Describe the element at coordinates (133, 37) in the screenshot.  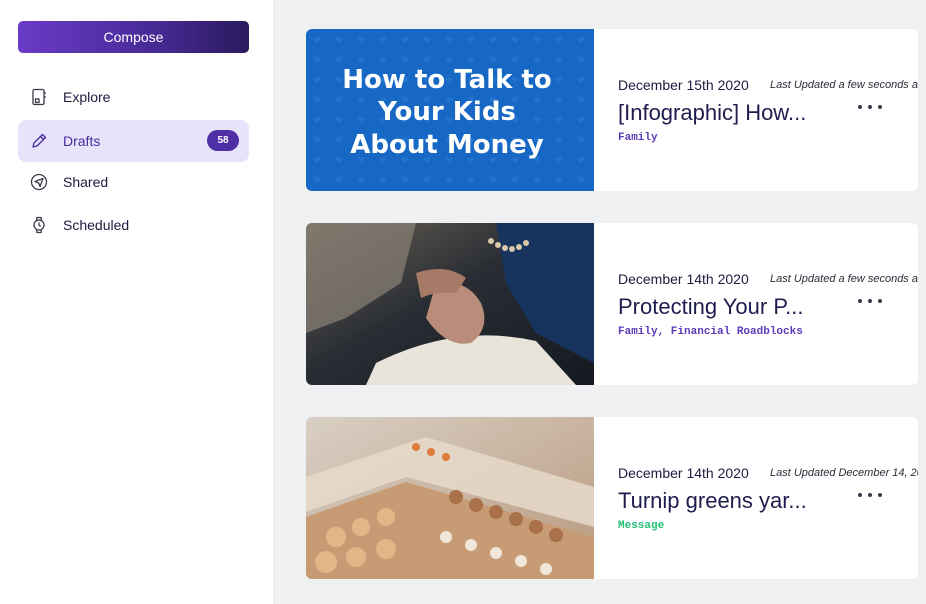
I see `compose-button: Compose` at that location.